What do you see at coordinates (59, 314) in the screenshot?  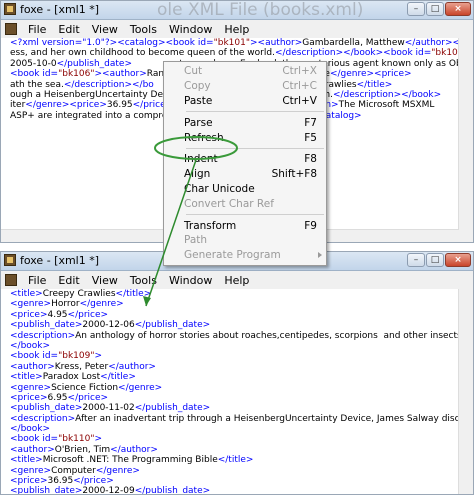 I see `code-line: <price>4.95</price>` at bounding box center [59, 314].